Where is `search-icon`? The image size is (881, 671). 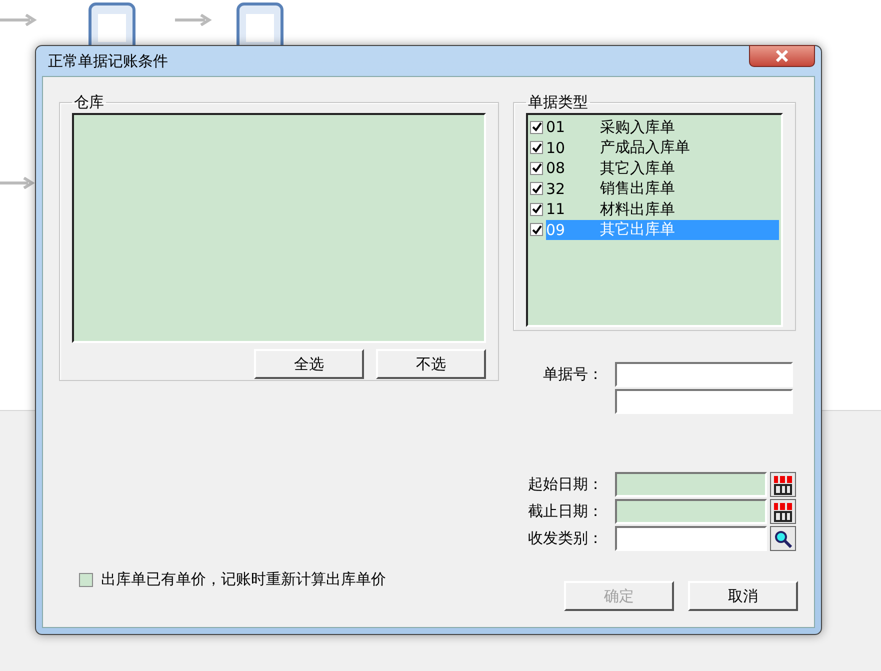 search-icon is located at coordinates (783, 539).